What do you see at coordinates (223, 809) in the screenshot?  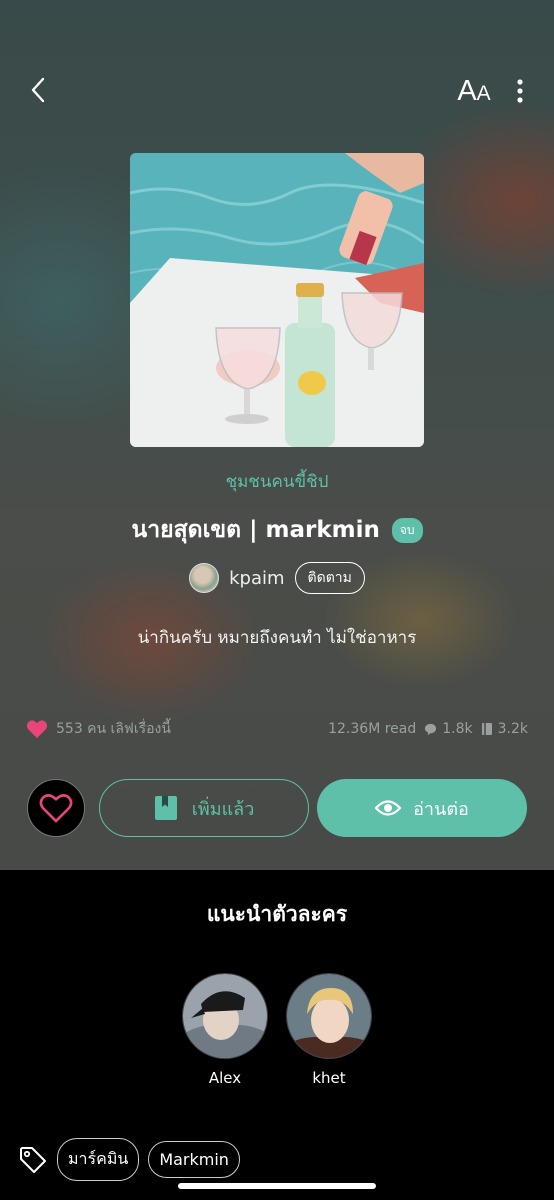 I see `library-label: เพิ่มแล้ว` at bounding box center [223, 809].